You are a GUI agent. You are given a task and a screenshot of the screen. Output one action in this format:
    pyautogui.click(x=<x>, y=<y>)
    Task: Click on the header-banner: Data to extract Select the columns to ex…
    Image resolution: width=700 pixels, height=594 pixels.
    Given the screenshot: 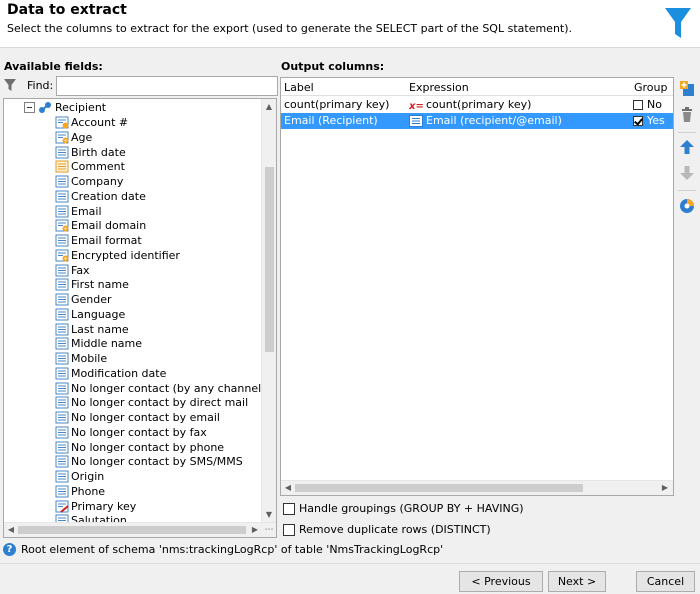 What is the action you would take?
    pyautogui.click(x=350, y=24)
    